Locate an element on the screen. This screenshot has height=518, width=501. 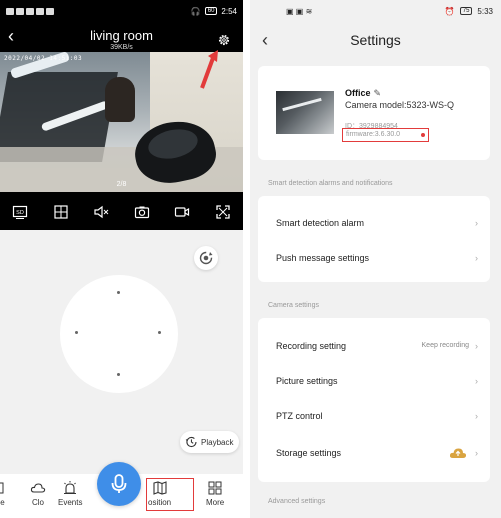
playback-button: Playback is located at coordinates (210, 442).